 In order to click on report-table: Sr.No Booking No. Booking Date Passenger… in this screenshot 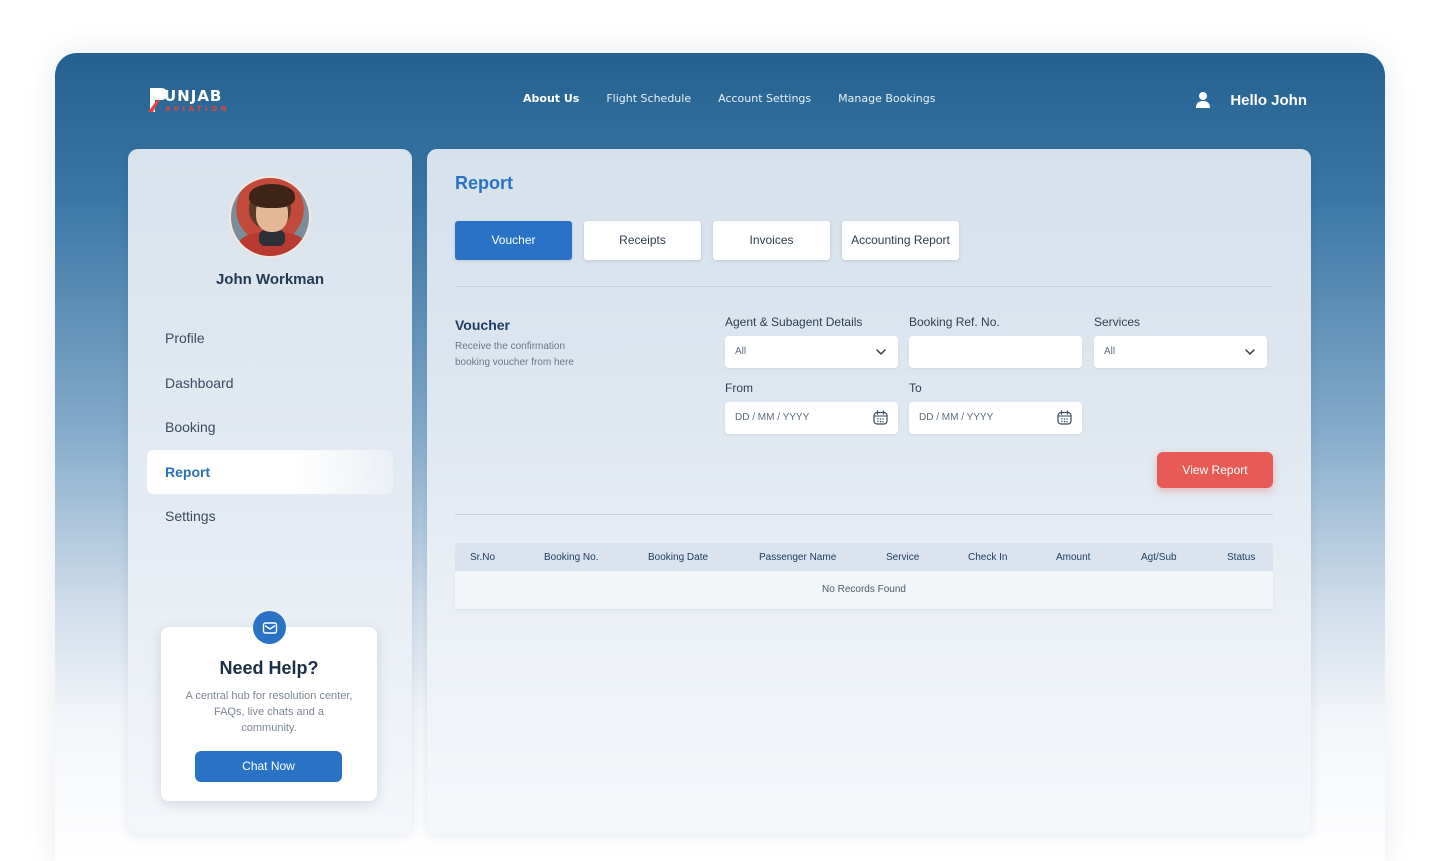, I will do `click(864, 576)`.